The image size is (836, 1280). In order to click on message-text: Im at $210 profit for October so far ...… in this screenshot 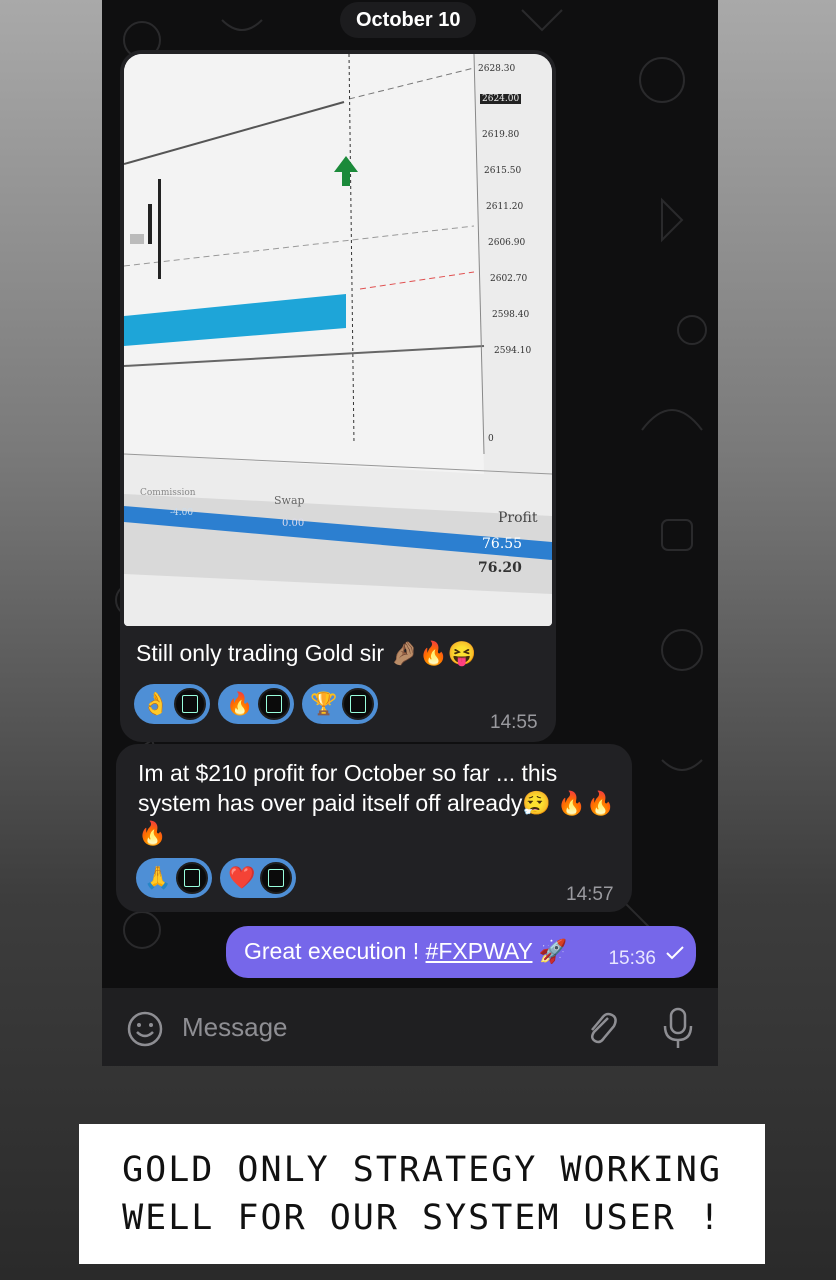, I will do `click(376, 803)`.